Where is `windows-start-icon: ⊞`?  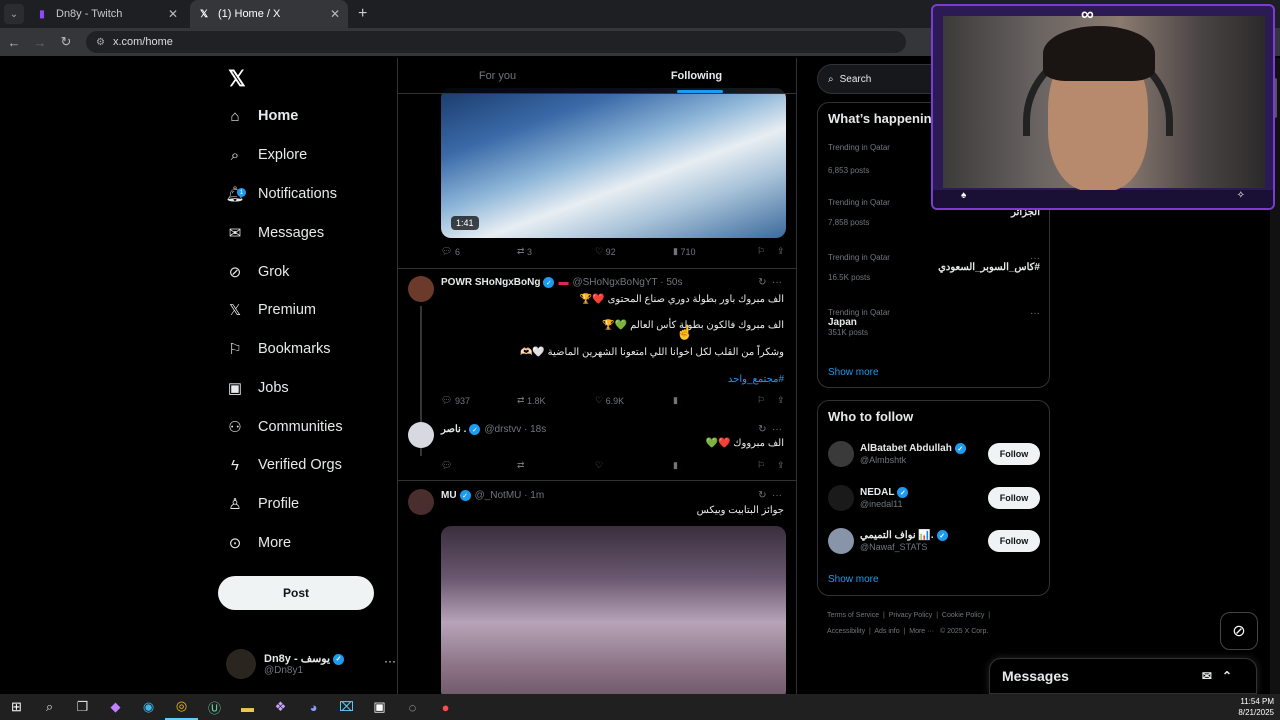
windows-start-icon: ⊞ is located at coordinates (16, 707).